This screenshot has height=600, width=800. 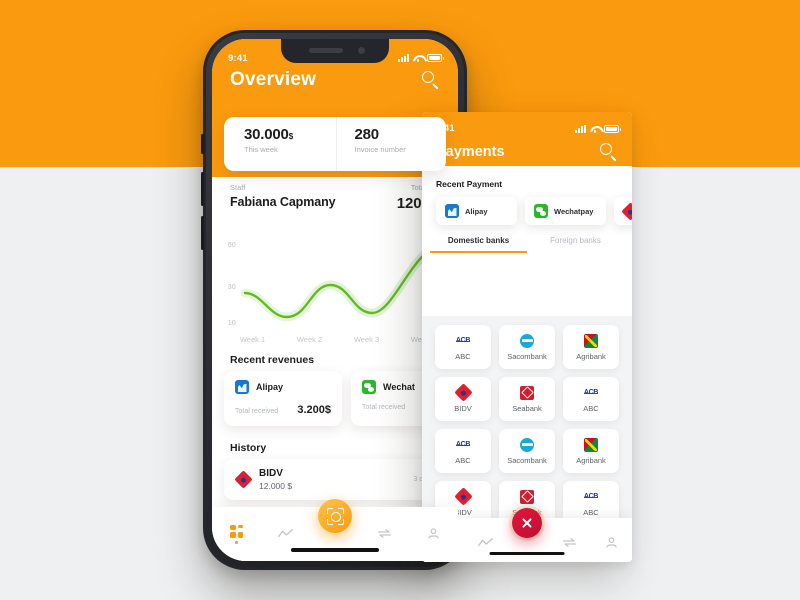 What do you see at coordinates (309, 339) in the screenshot?
I see `x-label-week2: Week 2` at bounding box center [309, 339].